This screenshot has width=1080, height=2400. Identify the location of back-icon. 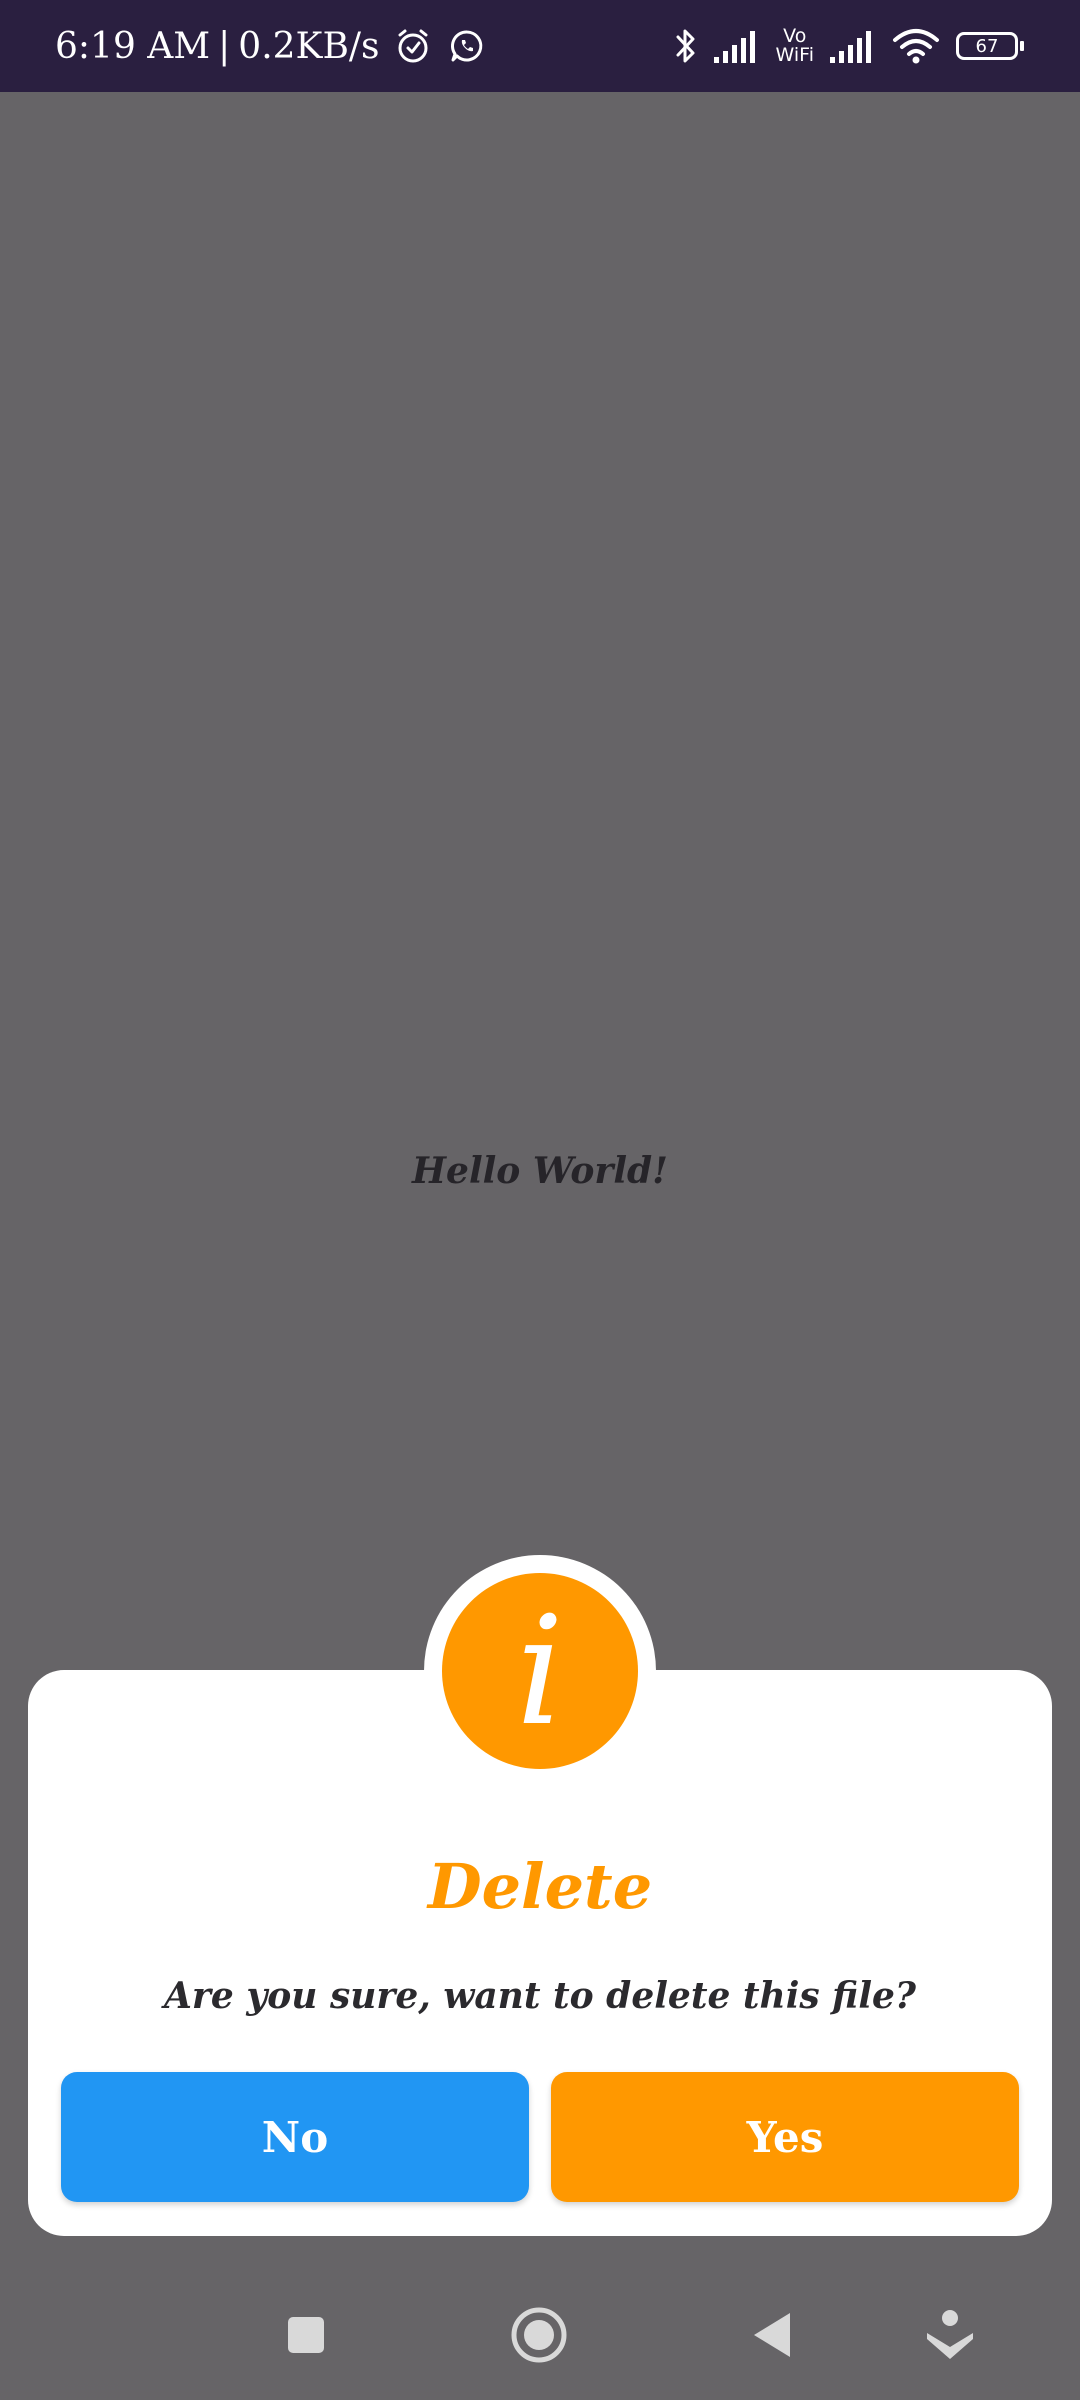
(772, 2335).